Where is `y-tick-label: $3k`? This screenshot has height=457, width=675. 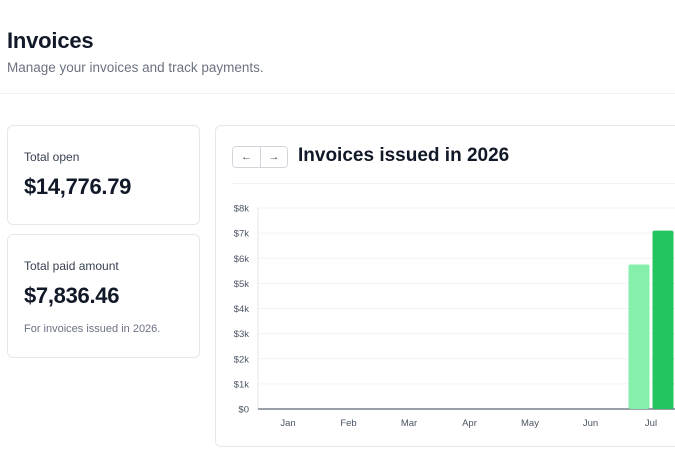 y-tick-label: $3k is located at coordinates (242, 334).